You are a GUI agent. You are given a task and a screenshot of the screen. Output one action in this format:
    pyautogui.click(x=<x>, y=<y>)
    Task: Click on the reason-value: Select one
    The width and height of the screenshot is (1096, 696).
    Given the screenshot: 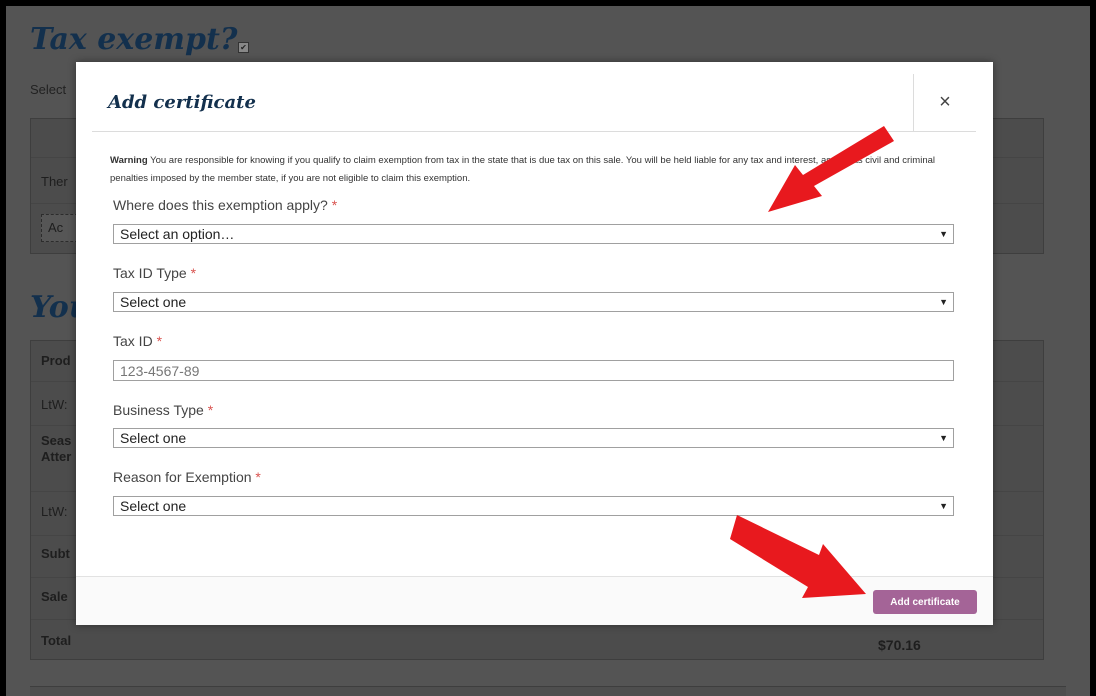 What is the action you would take?
    pyautogui.click(x=153, y=506)
    